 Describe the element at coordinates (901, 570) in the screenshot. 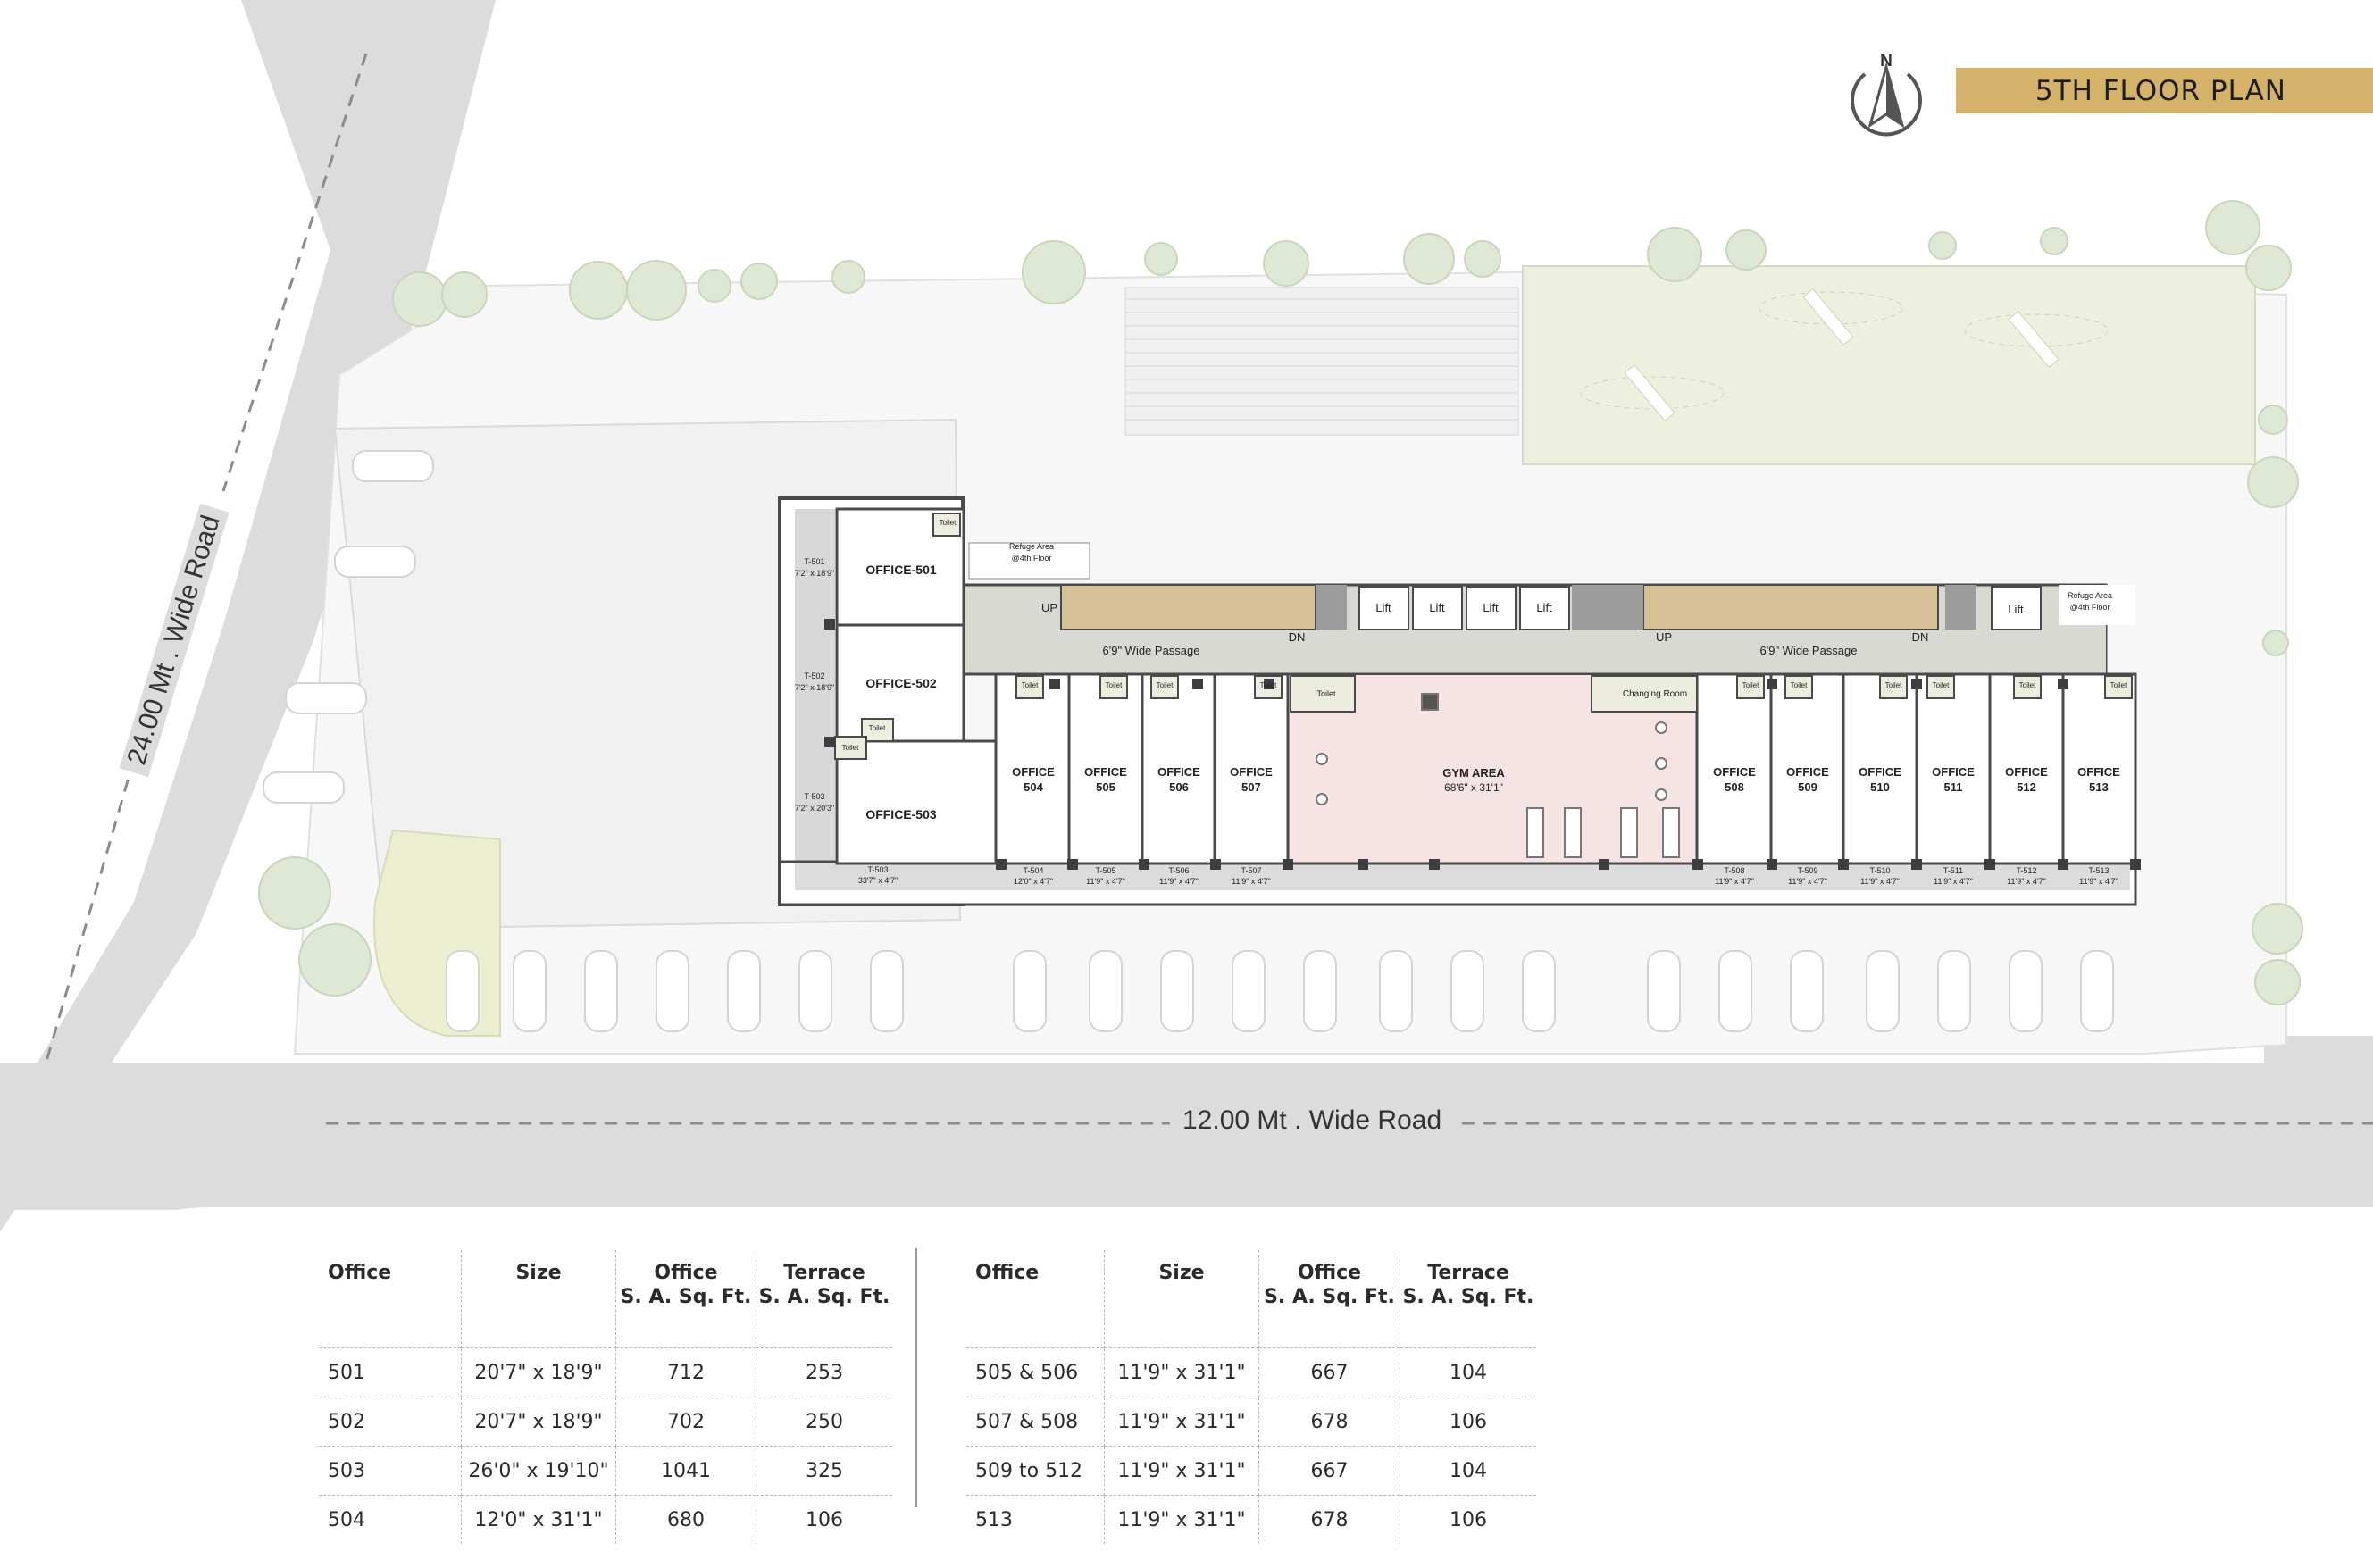

I see `office-501-label: OFFICE-501` at that location.